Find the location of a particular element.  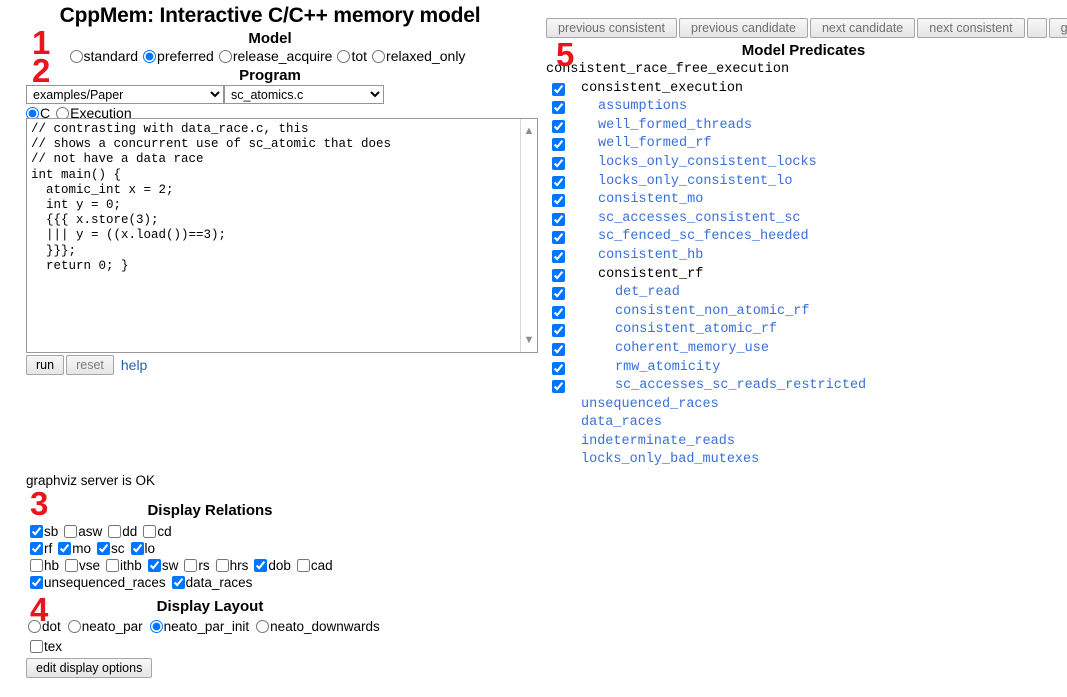

predicate-label-indeterminate_reads: indeterminate_reads is located at coordinates (637, 442).